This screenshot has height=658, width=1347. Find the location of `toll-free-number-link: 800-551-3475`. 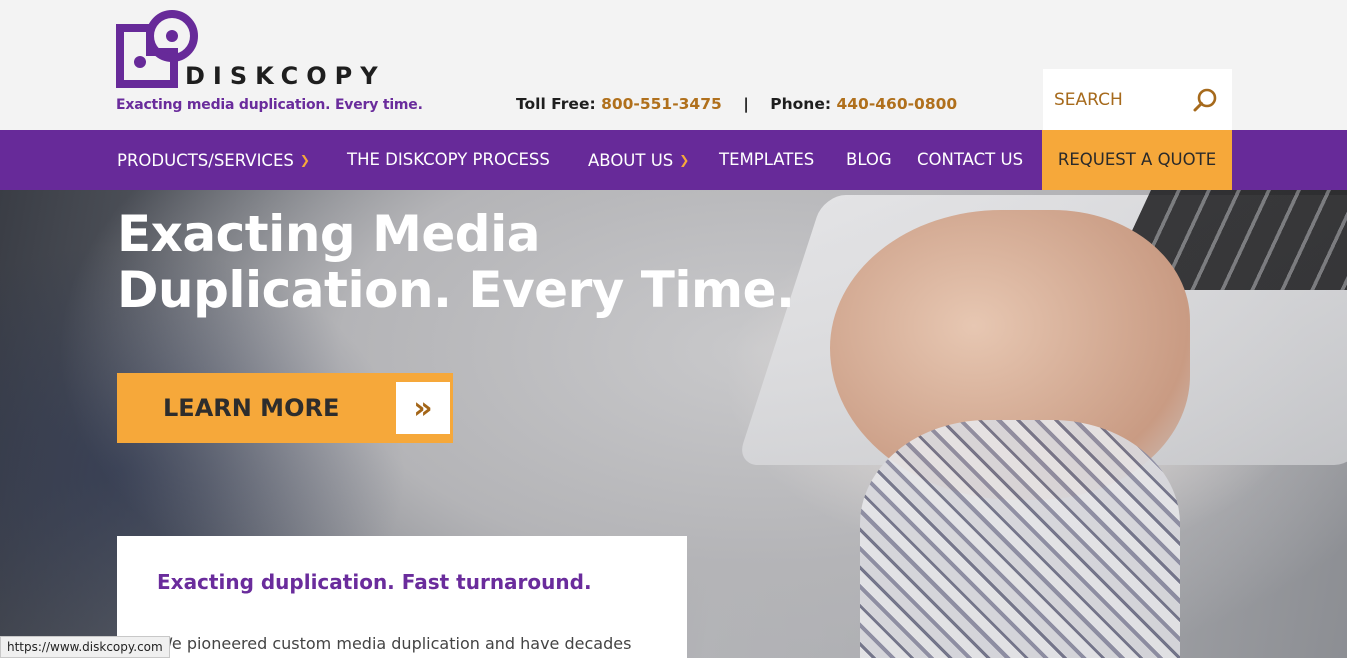

toll-free-number-link: 800-551-3475 is located at coordinates (661, 104).